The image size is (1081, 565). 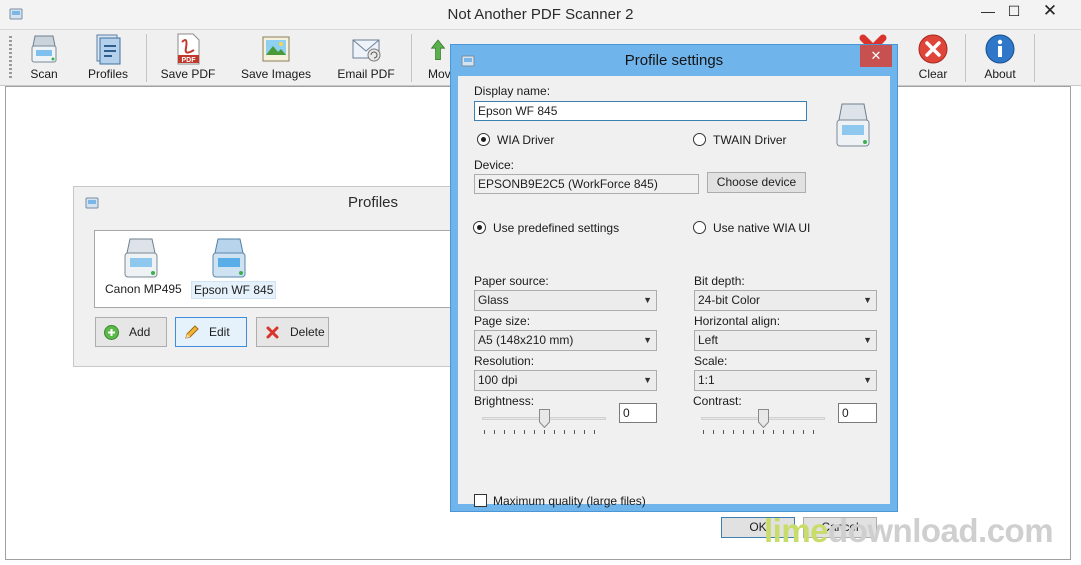 I want to click on svg-text: PDF, so click(x=189, y=60).